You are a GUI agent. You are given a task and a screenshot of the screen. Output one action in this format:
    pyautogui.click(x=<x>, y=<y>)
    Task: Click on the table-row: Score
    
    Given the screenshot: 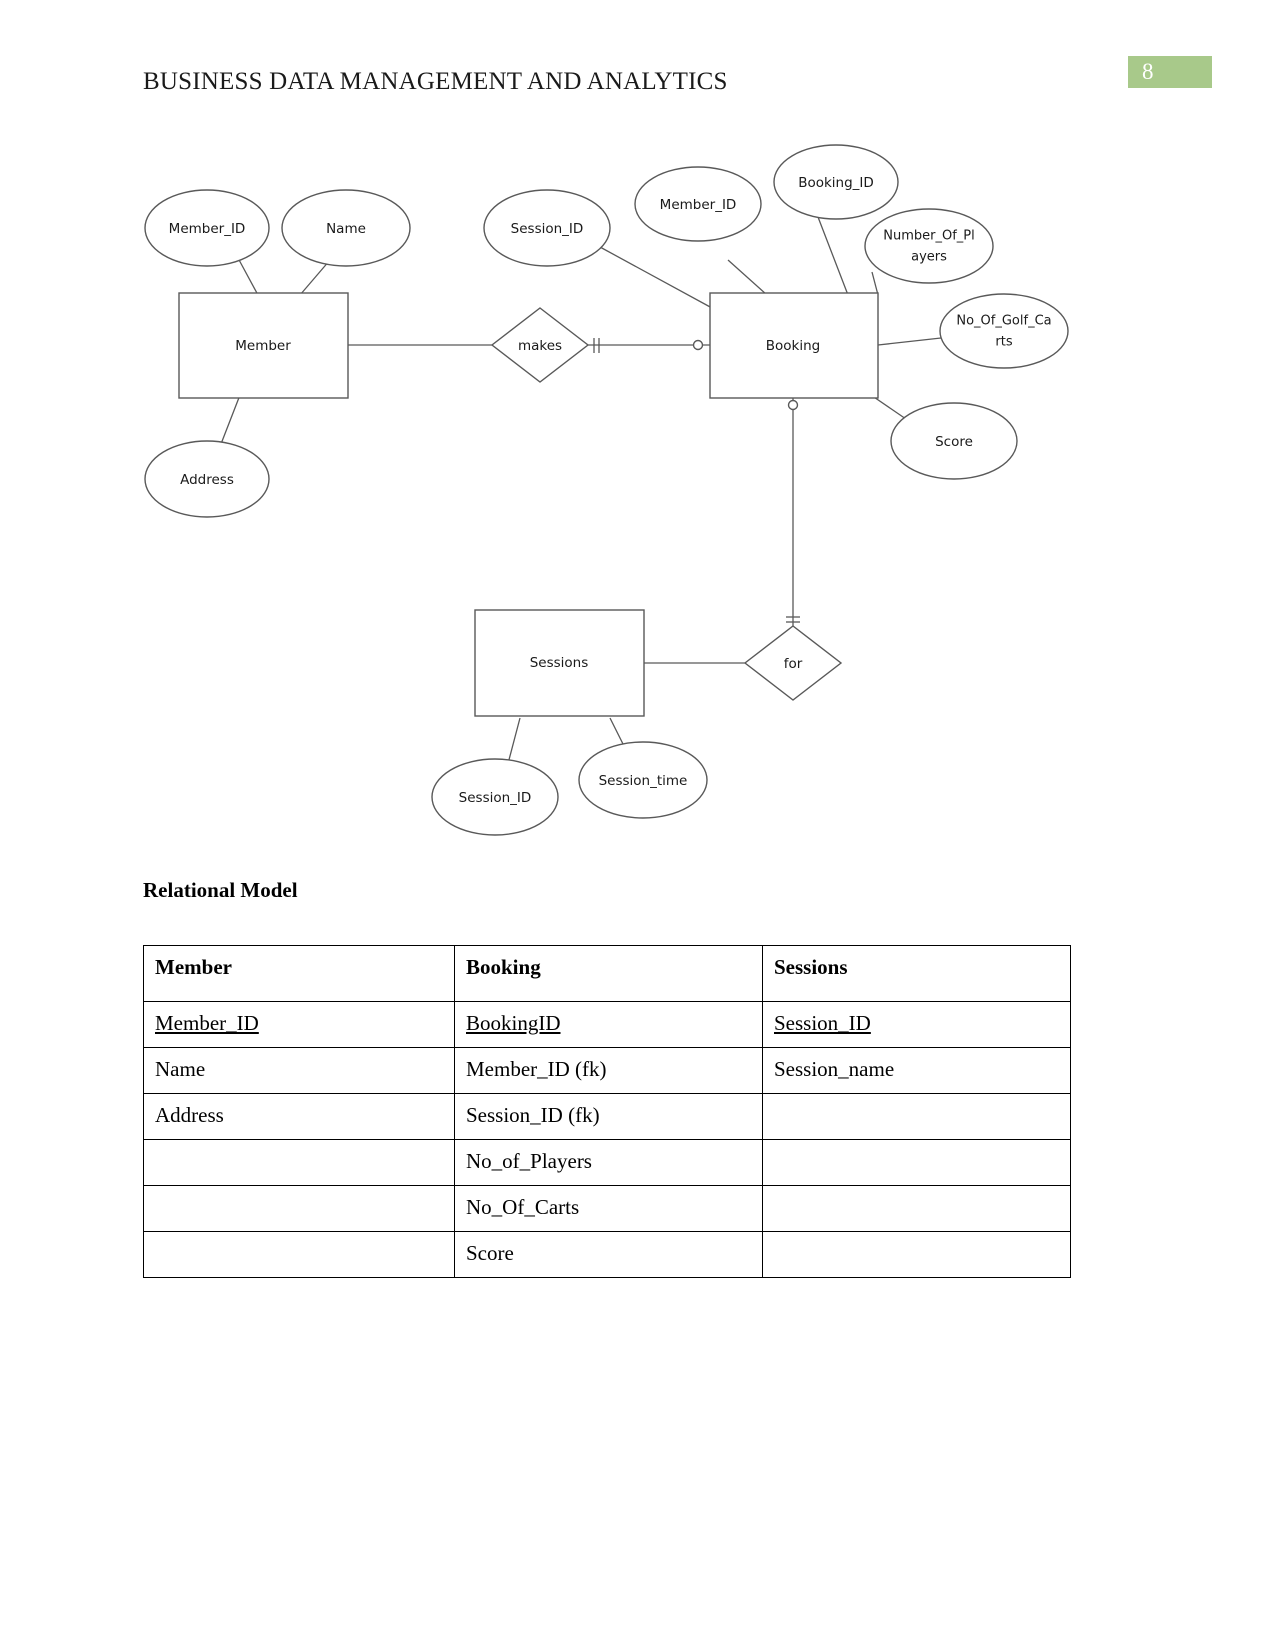 What is the action you would take?
    pyautogui.click(x=607, y=1254)
    